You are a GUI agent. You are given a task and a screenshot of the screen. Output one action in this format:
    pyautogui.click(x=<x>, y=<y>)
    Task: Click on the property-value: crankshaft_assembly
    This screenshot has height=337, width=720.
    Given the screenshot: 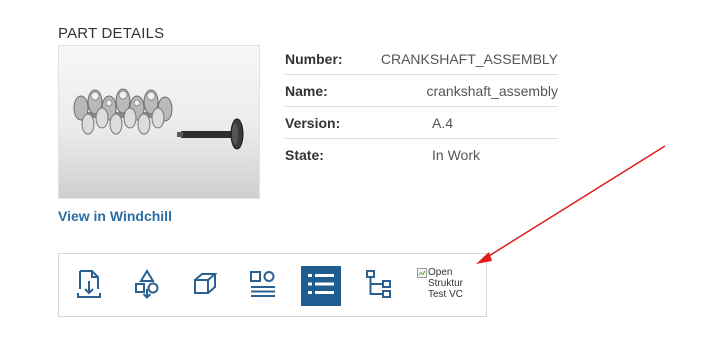 What is the action you would take?
    pyautogui.click(x=492, y=90)
    